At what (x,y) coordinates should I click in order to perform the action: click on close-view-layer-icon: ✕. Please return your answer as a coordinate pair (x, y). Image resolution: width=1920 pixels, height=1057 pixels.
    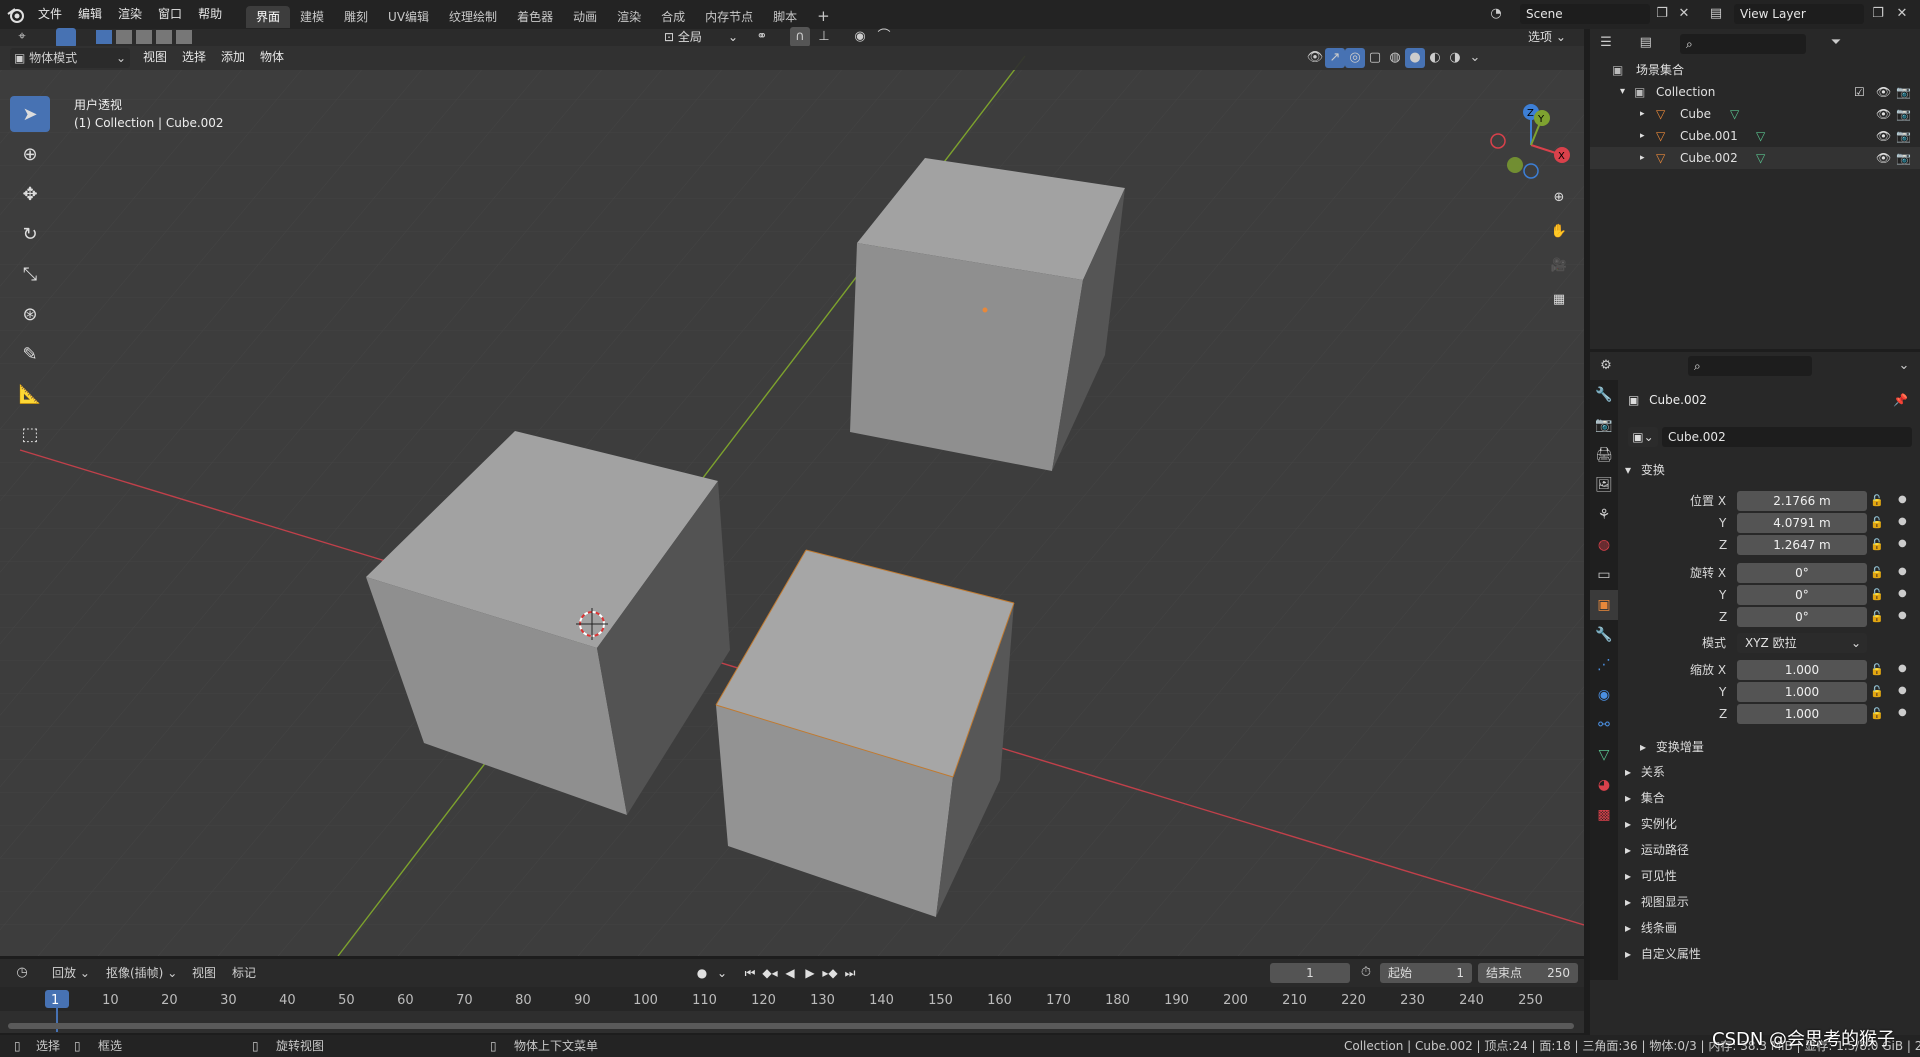
    Looking at the image, I should click on (1902, 14).